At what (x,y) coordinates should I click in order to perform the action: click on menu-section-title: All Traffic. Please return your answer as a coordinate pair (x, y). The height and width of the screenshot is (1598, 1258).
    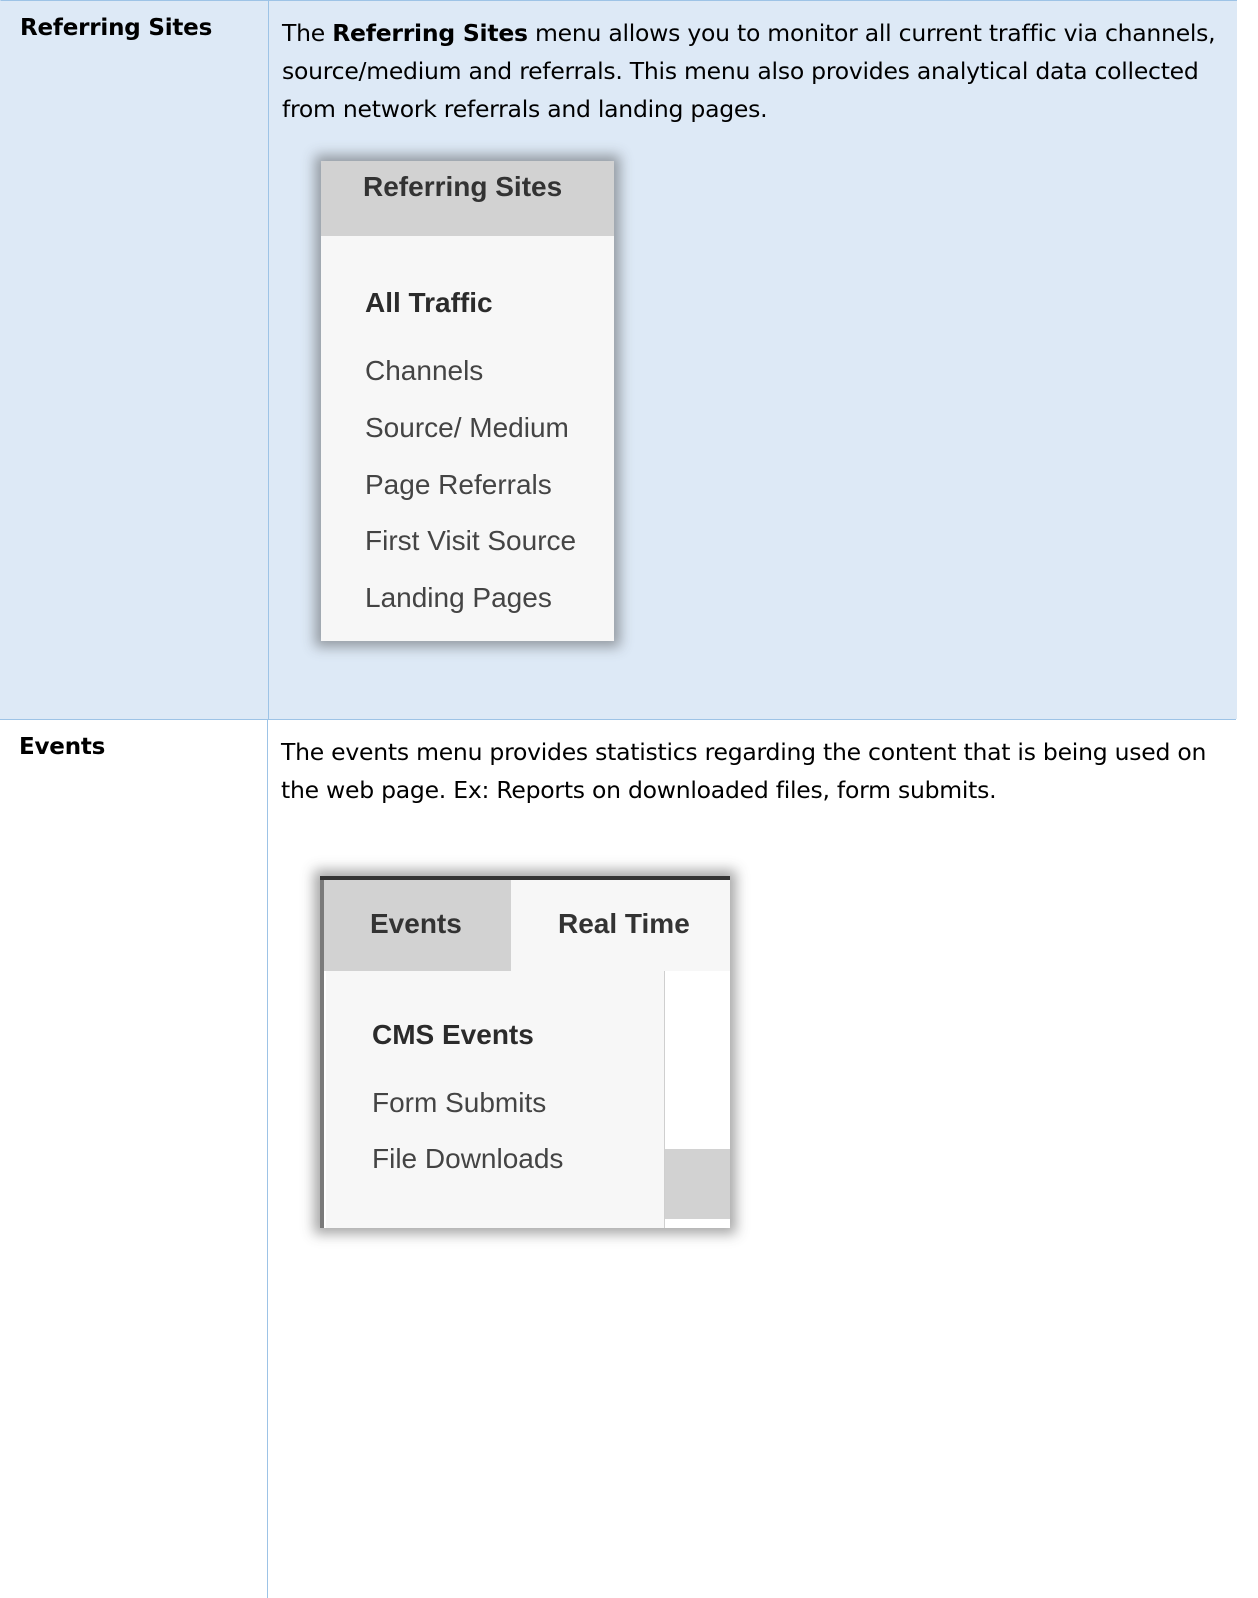
    Looking at the image, I should click on (429, 302).